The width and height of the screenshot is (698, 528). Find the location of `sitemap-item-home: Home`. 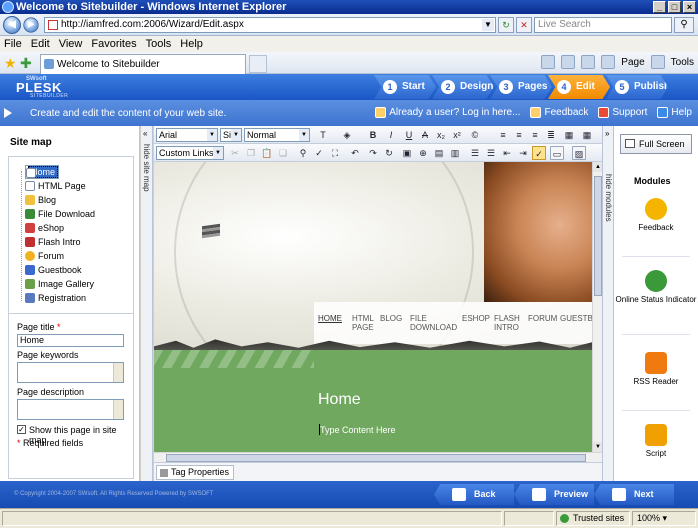

sitemap-item-home: Home is located at coordinates (42, 172).